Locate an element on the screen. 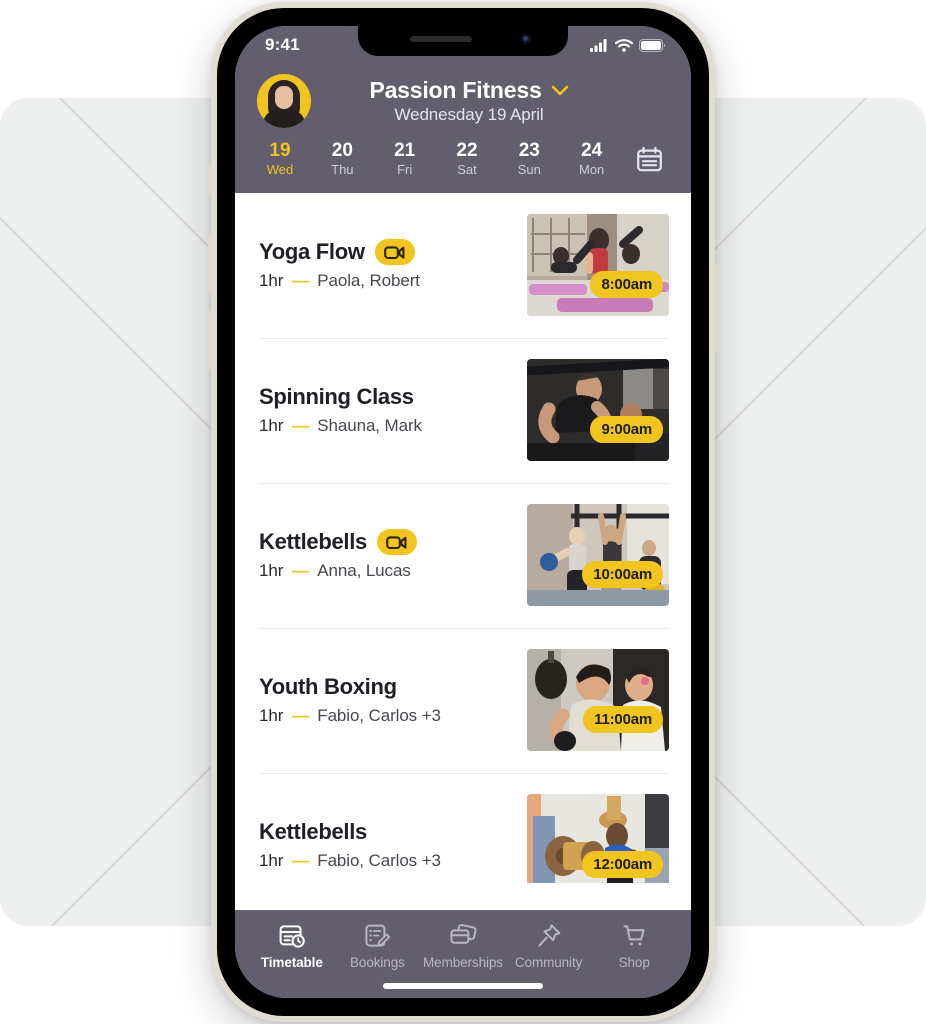  nav-item-timetable: Timetable is located at coordinates (292, 945).